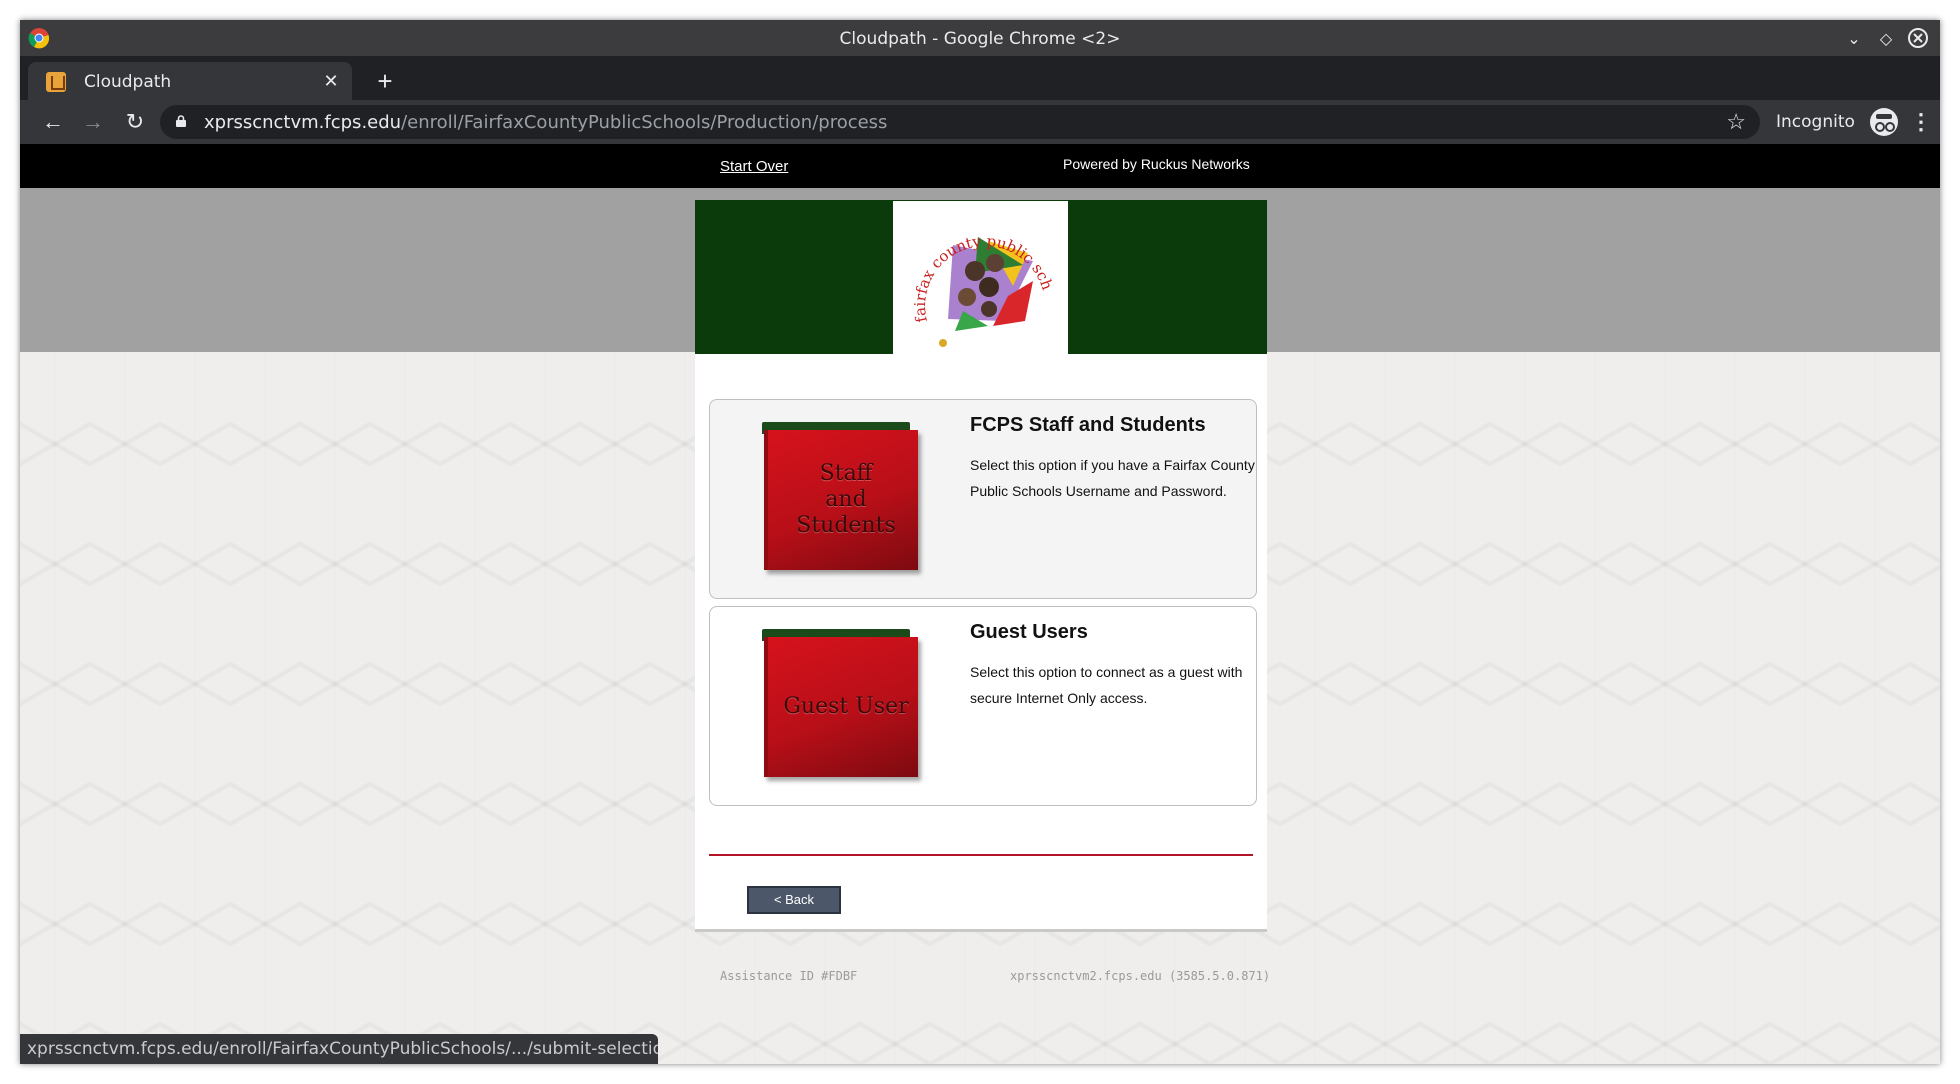 This screenshot has height=1084, width=1960. I want to click on server-info: xprsscnctvm2.fcps.edu (3585.5.0.871), so click(1140, 976).